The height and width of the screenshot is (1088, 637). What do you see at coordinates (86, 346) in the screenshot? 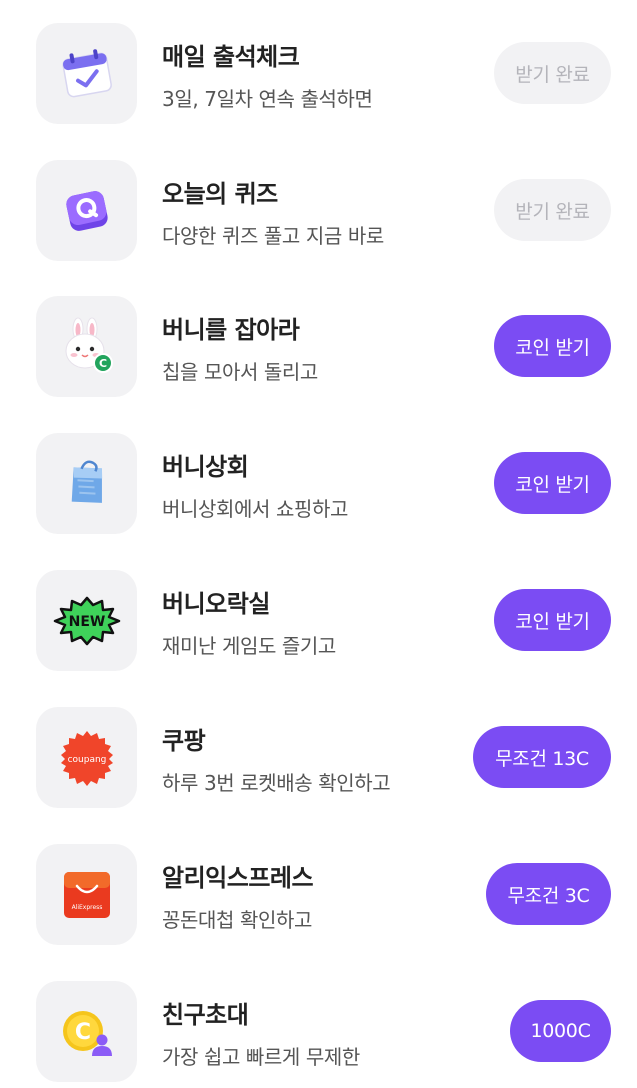
I see `bunny-icon: C` at bounding box center [86, 346].